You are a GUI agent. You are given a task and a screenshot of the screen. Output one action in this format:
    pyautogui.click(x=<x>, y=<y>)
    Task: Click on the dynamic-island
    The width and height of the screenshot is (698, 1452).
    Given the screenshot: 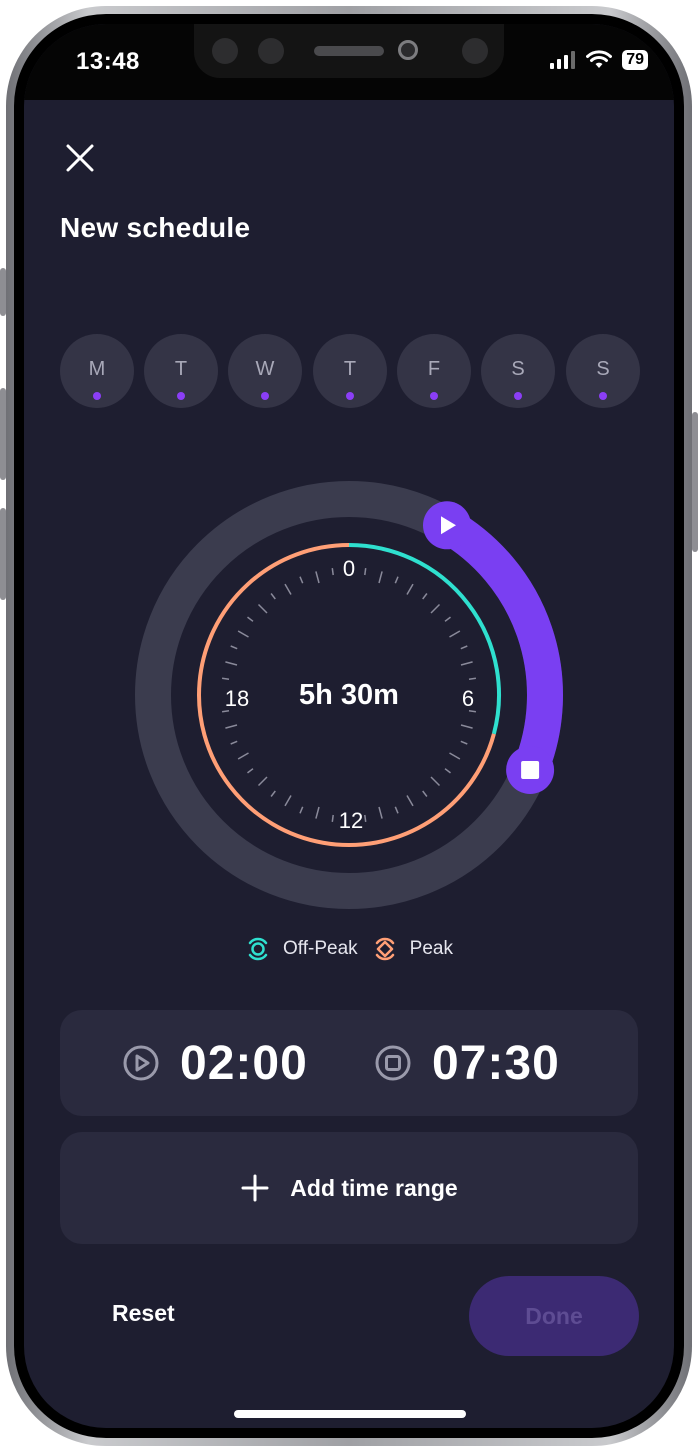 What is the action you would take?
    pyautogui.click(x=349, y=51)
    